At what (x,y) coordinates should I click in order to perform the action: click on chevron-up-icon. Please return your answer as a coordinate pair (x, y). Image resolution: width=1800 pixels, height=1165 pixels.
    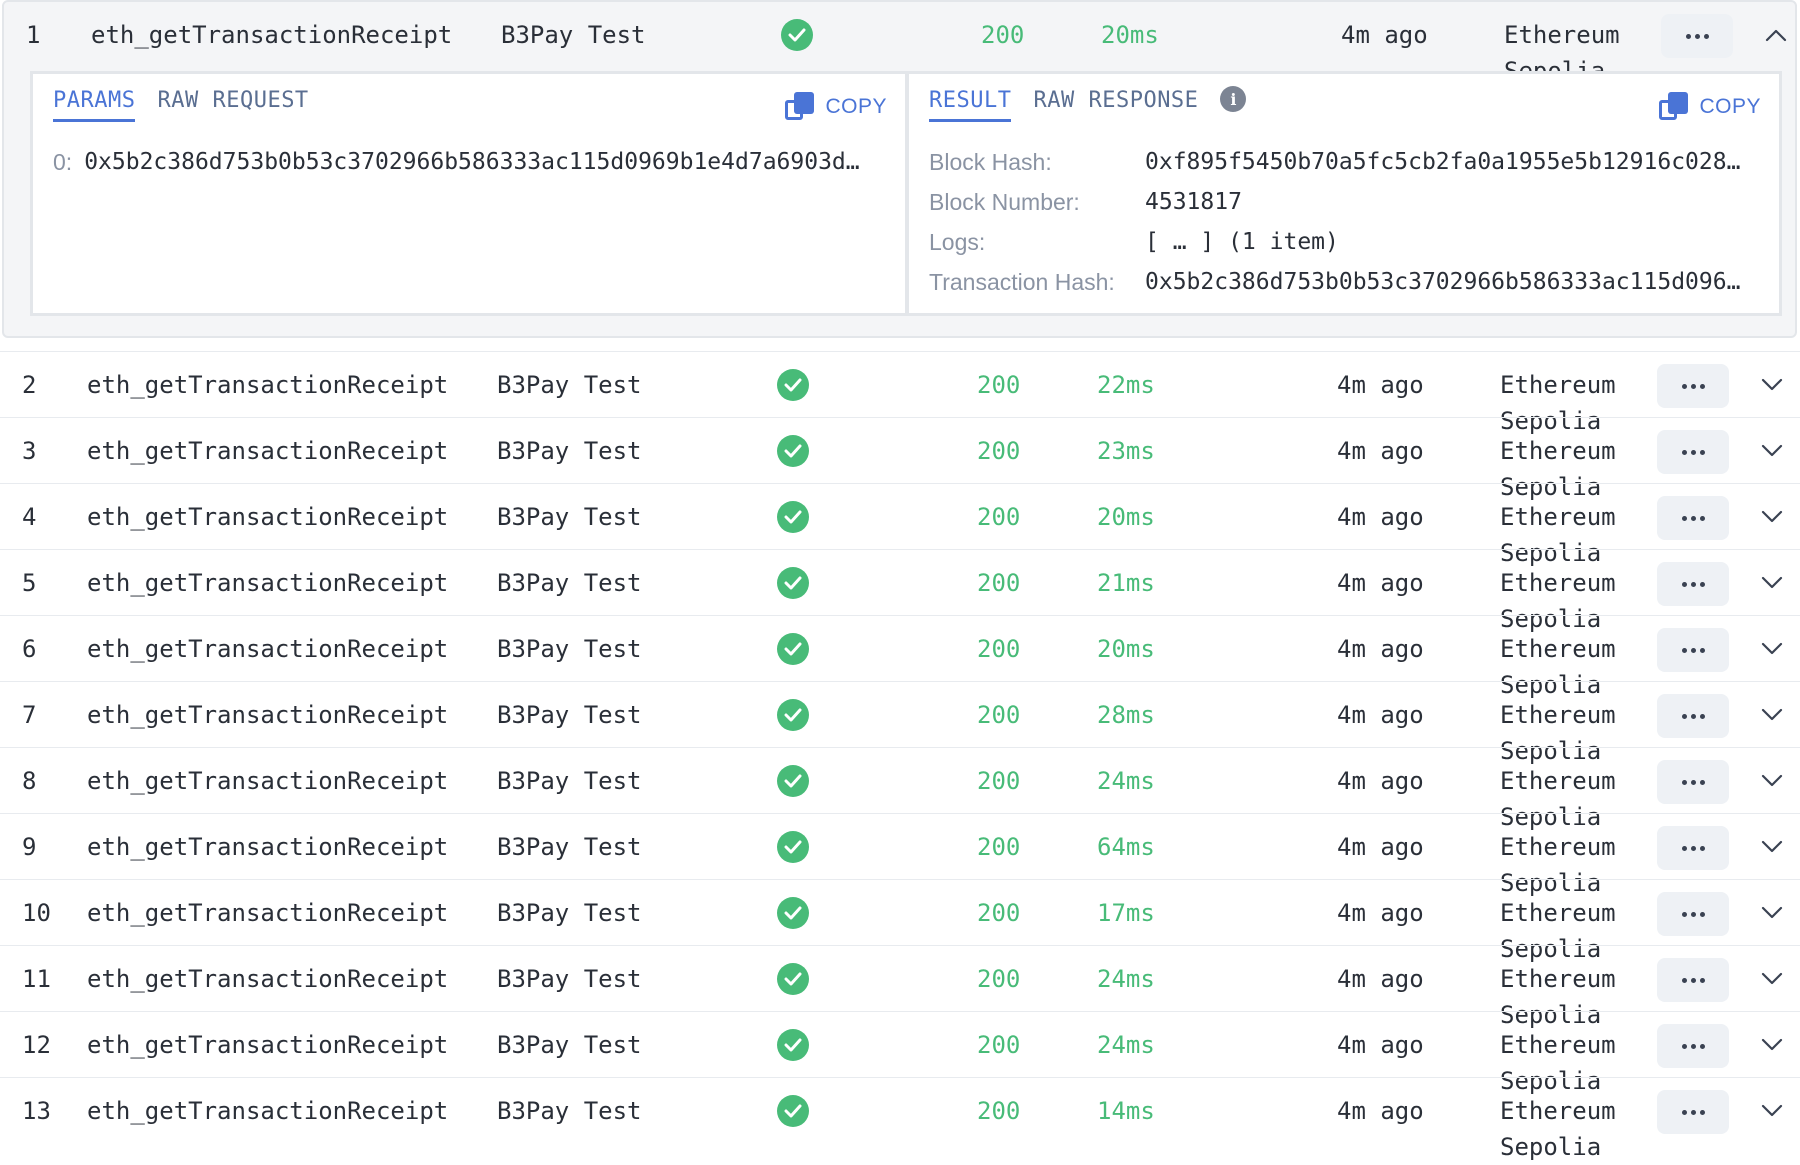
    Looking at the image, I should click on (1776, 35).